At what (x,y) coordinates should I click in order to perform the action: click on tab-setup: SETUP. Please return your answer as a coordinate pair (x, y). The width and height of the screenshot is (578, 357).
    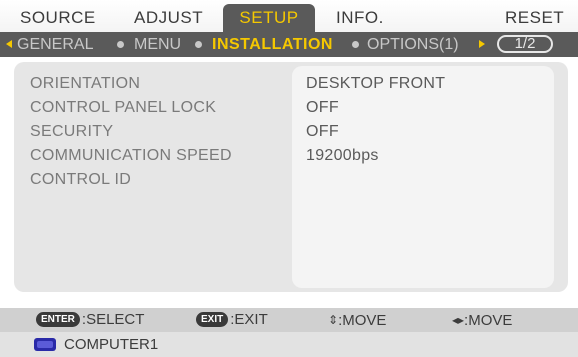
    Looking at the image, I should click on (269, 18).